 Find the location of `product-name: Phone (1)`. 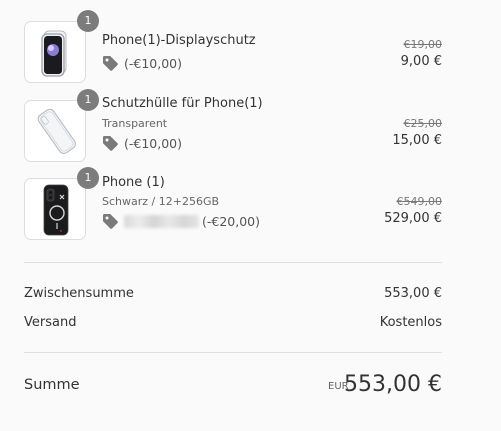

product-name: Phone (1) is located at coordinates (133, 182).